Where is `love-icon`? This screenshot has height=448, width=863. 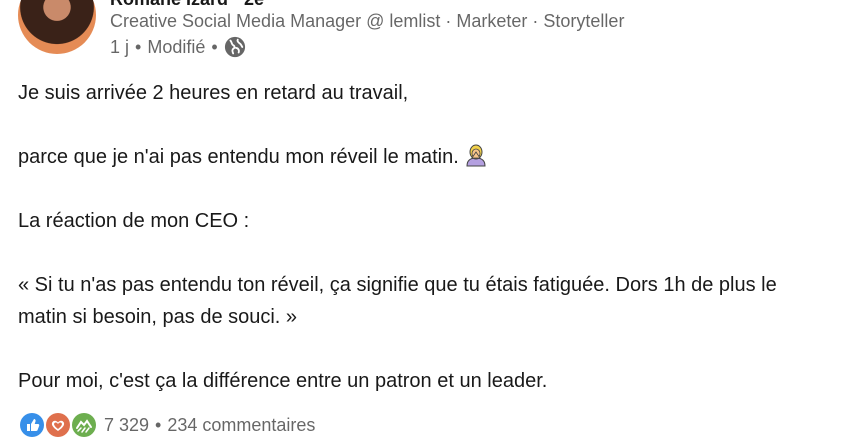 love-icon is located at coordinates (58, 425).